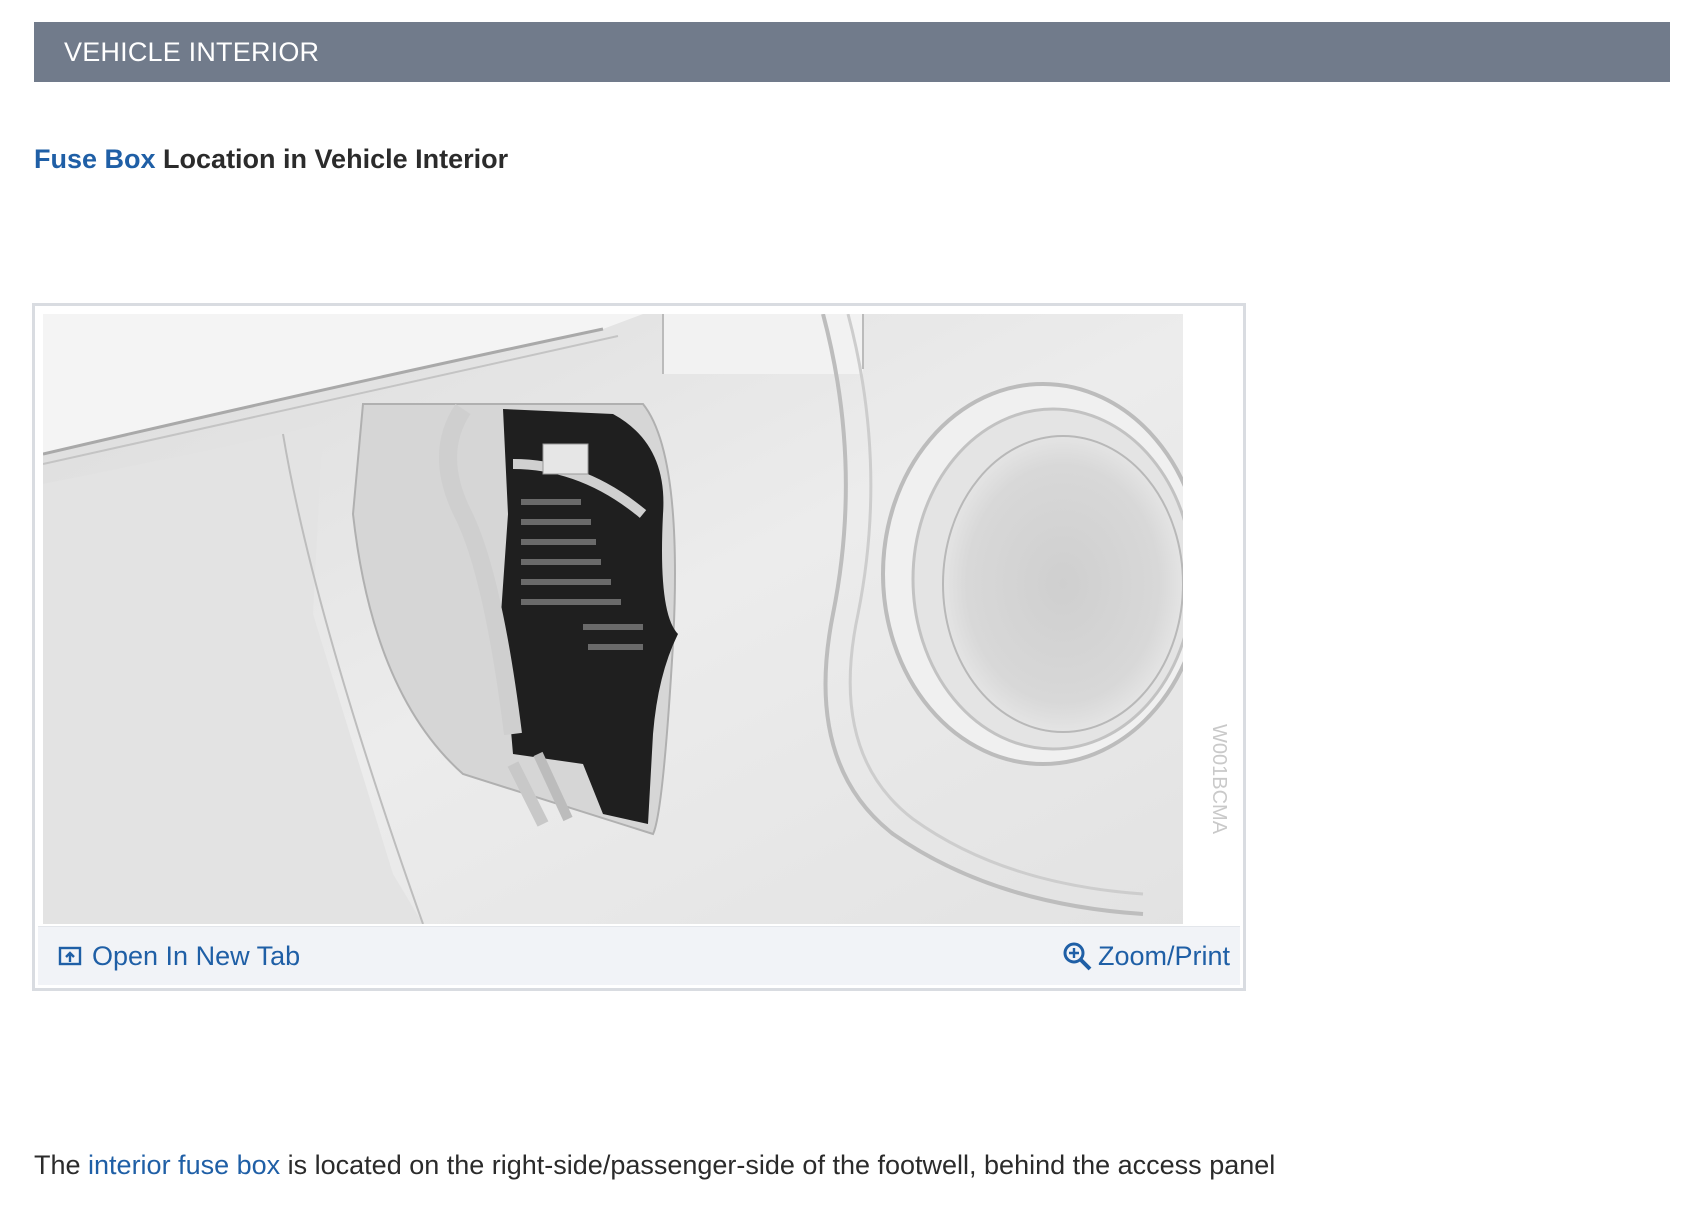 The width and height of the screenshot is (1690, 1216). What do you see at coordinates (1163, 955) in the screenshot?
I see `zoom-print-label: Zoom/Print` at bounding box center [1163, 955].